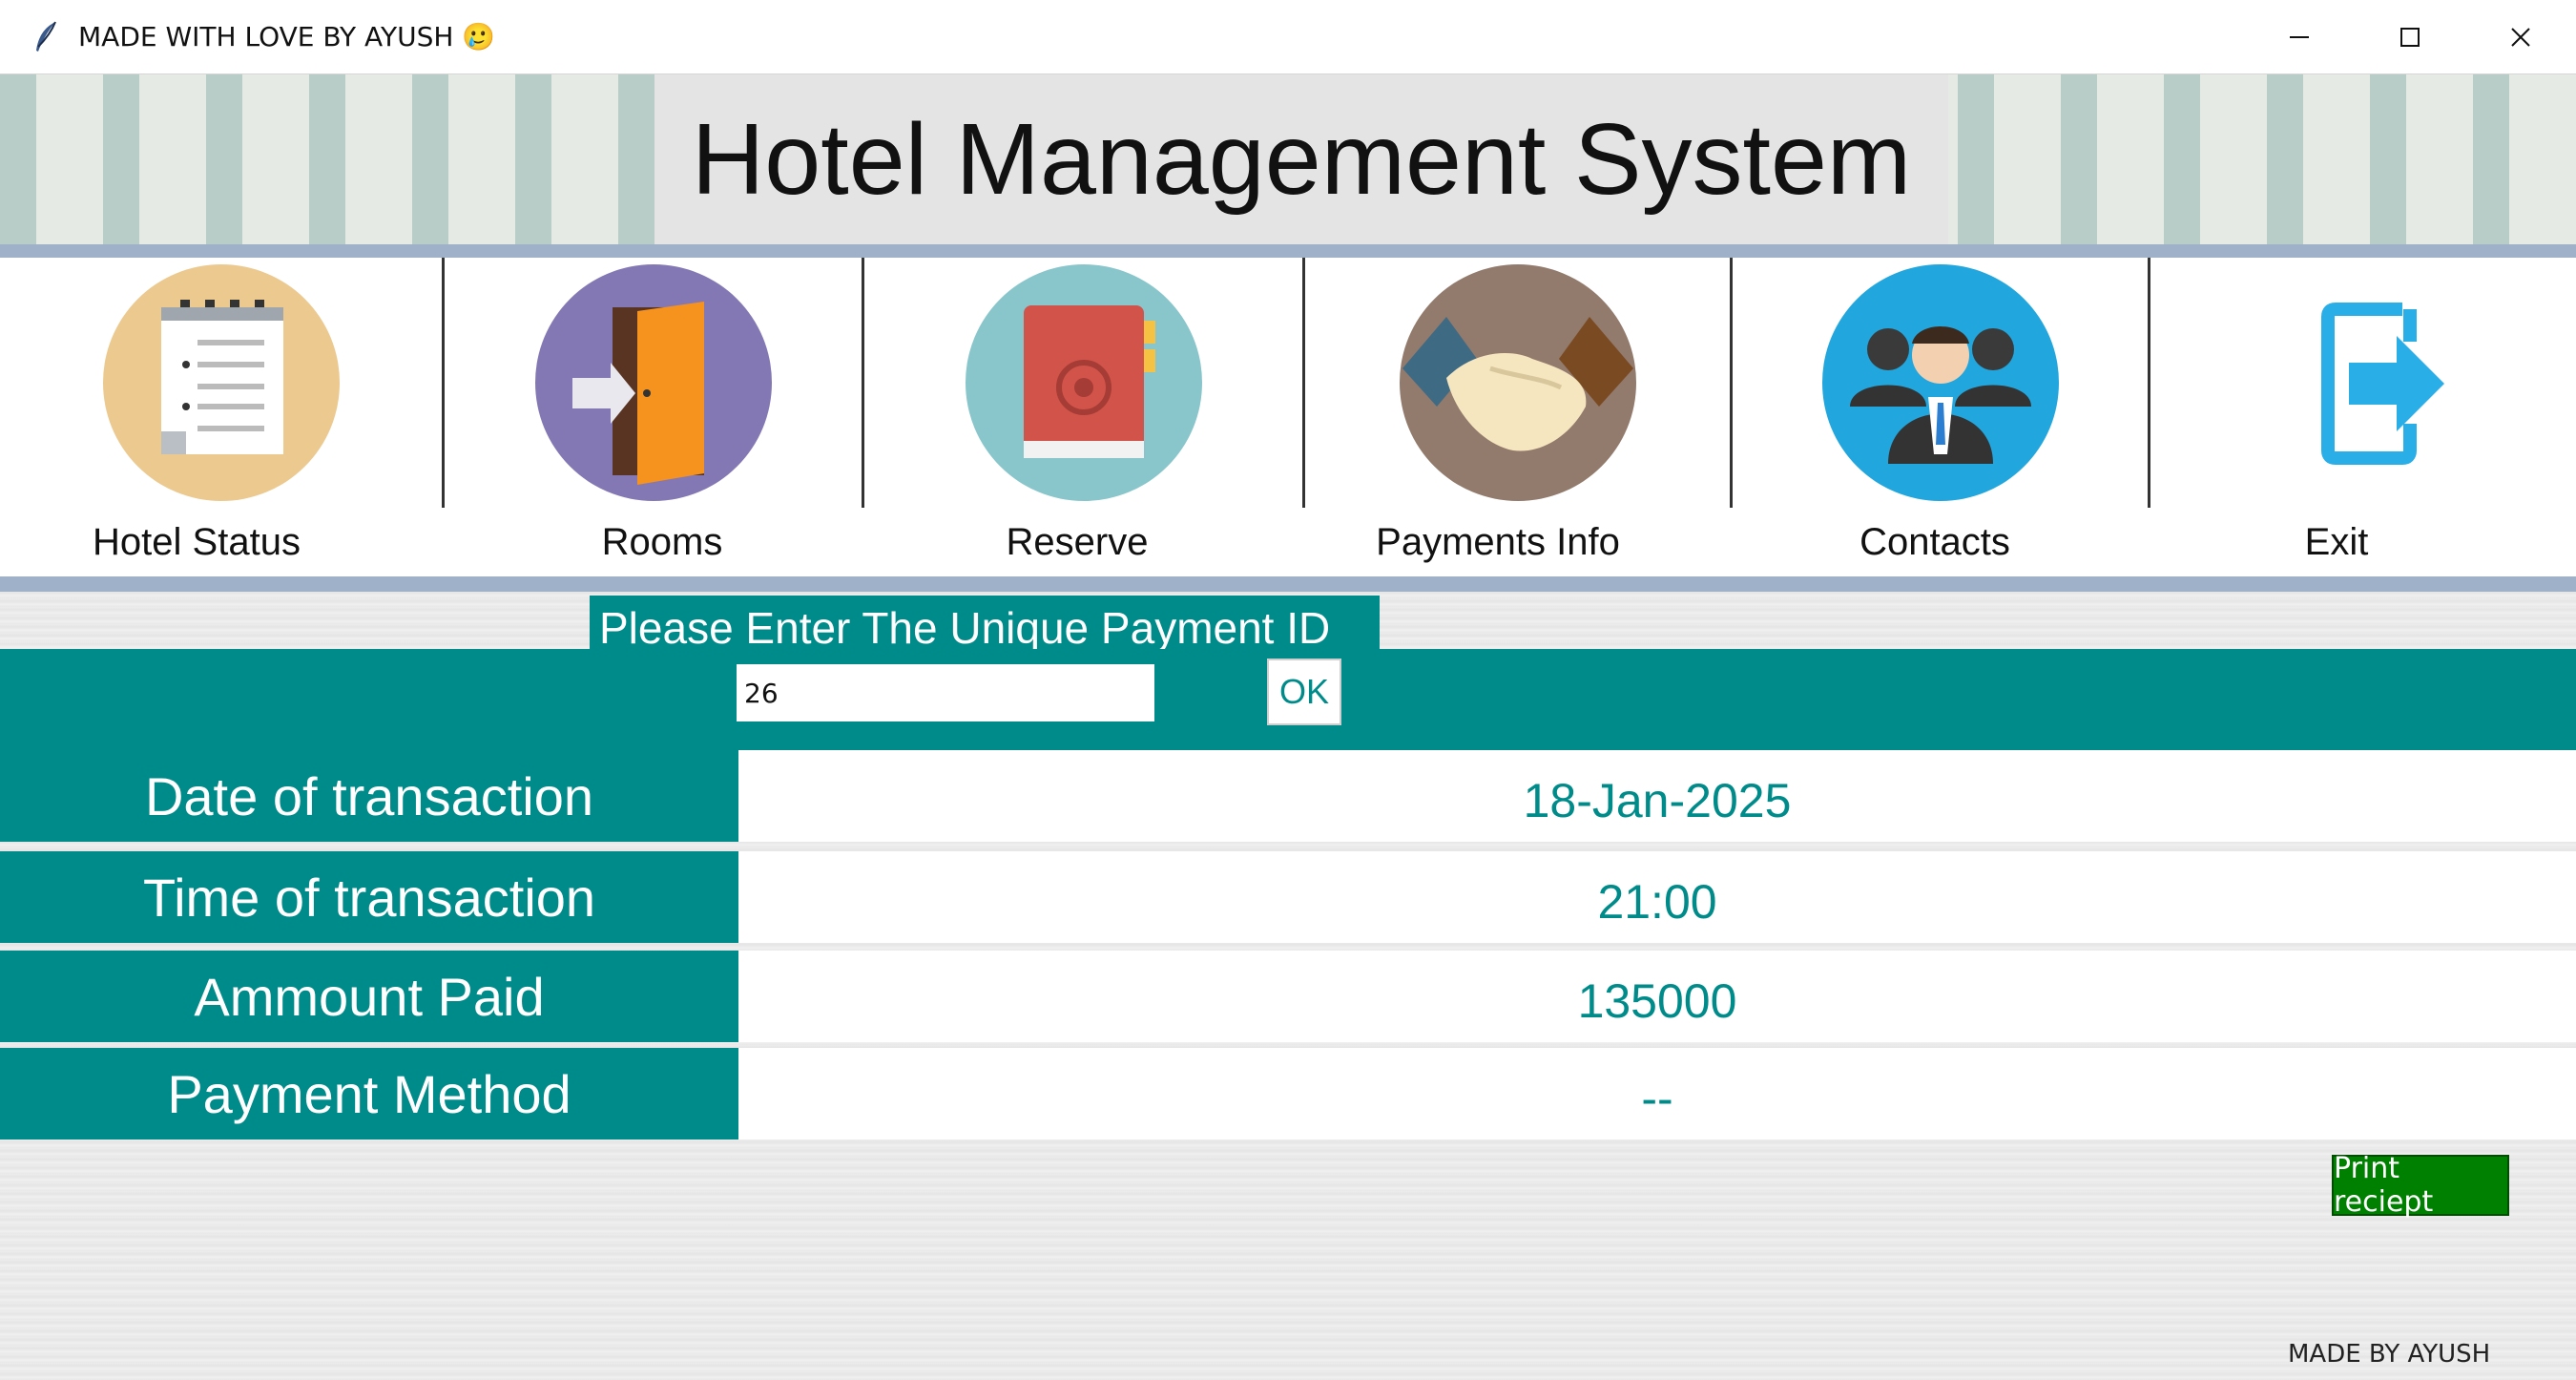 The width and height of the screenshot is (2576, 1380). I want to click on nav-label-contacts: Contacts, so click(1935, 542).